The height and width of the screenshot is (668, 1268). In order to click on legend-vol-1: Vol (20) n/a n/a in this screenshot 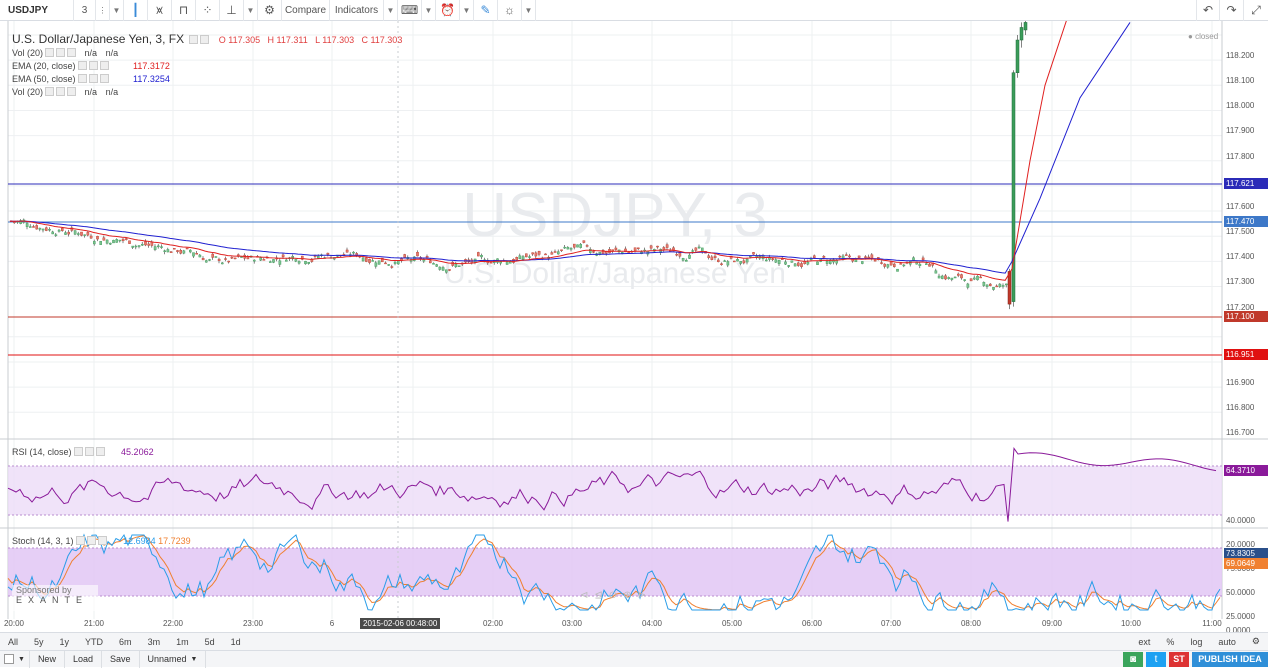, I will do `click(65, 53)`.